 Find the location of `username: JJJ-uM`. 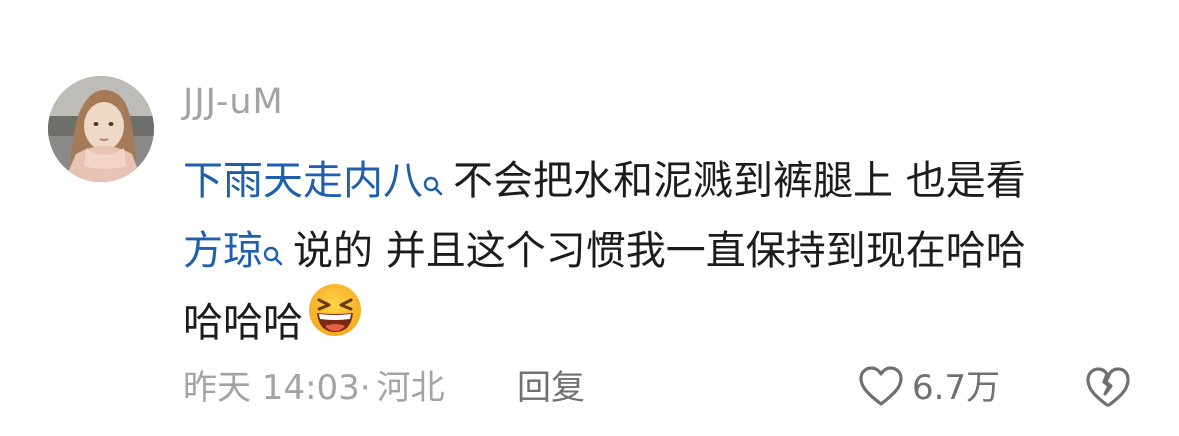

username: JJJ-uM is located at coordinates (233, 102).